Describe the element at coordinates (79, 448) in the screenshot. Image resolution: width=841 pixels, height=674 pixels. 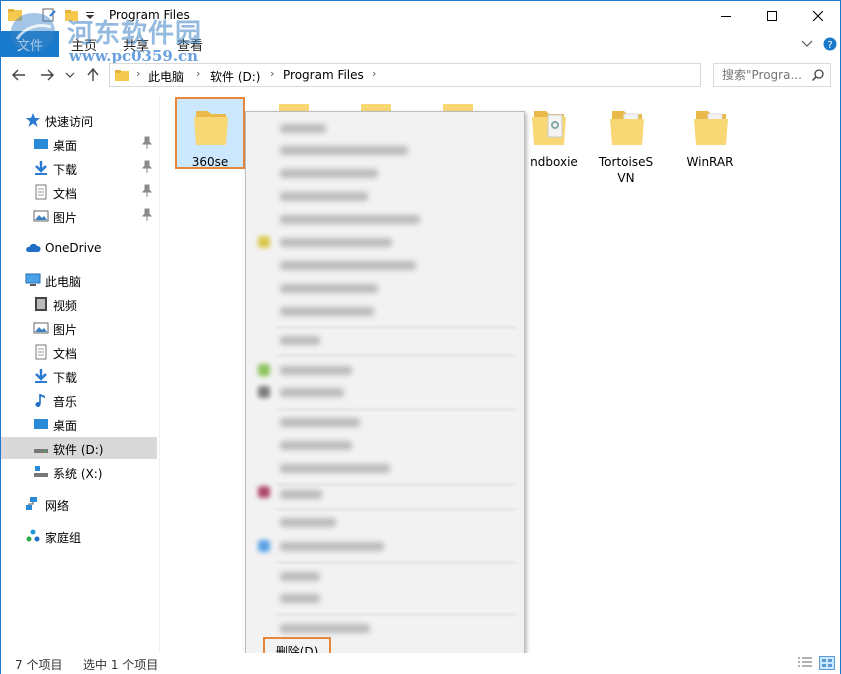
I see `nav-drive-d: 软件 (D:)` at that location.